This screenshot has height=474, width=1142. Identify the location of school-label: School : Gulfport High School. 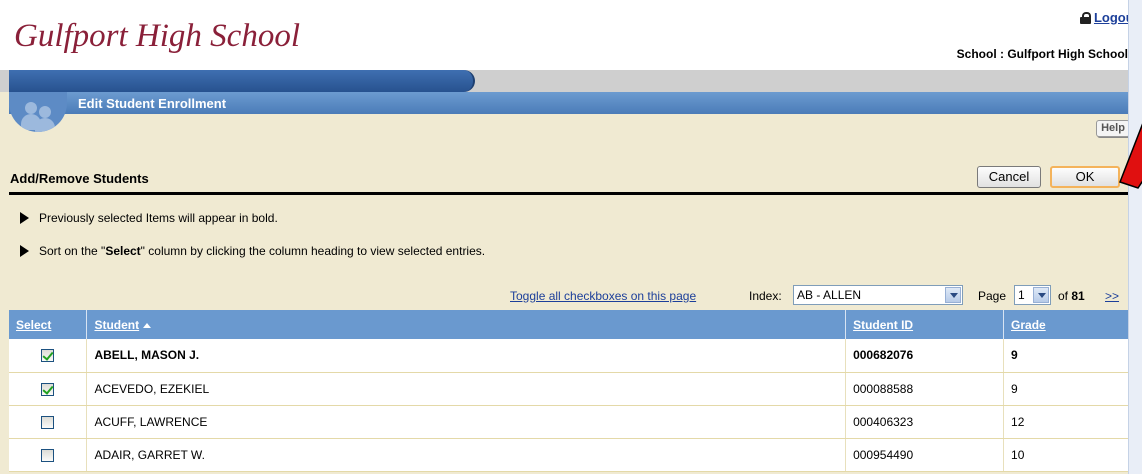
(1042, 54).